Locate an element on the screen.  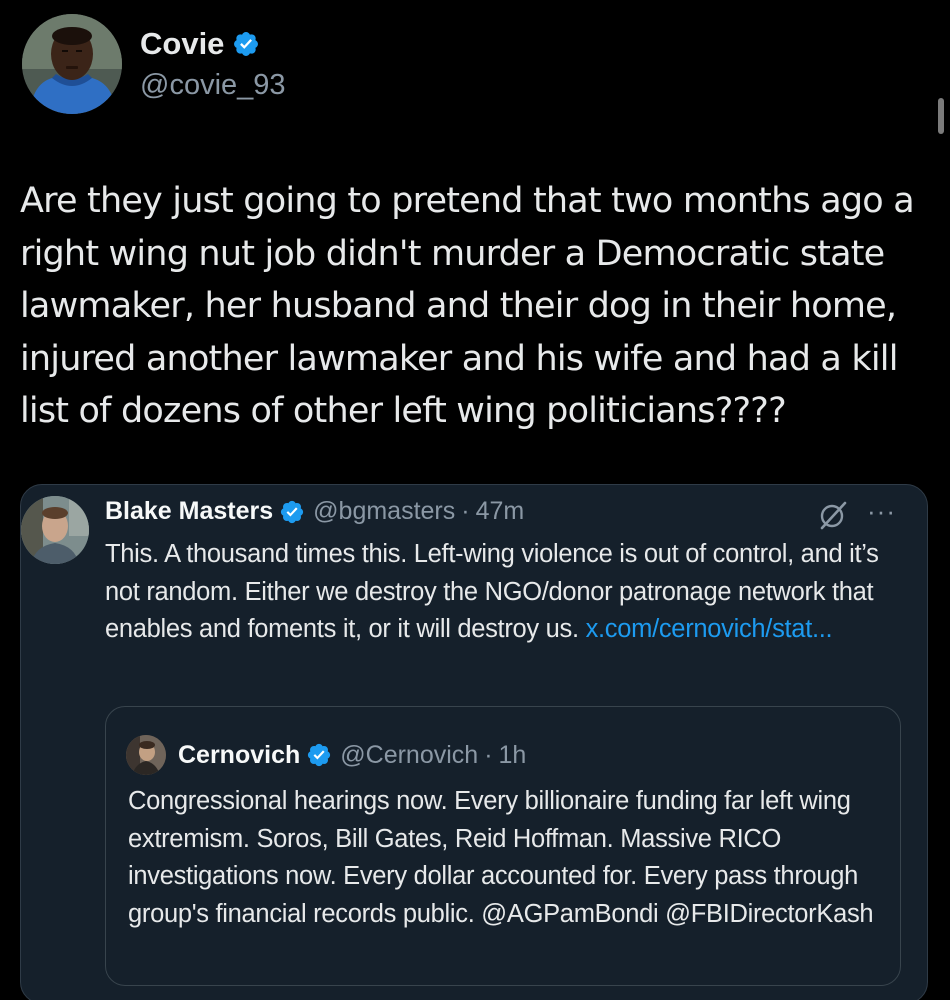
author-display-name-row: Covie is located at coordinates (213, 44).